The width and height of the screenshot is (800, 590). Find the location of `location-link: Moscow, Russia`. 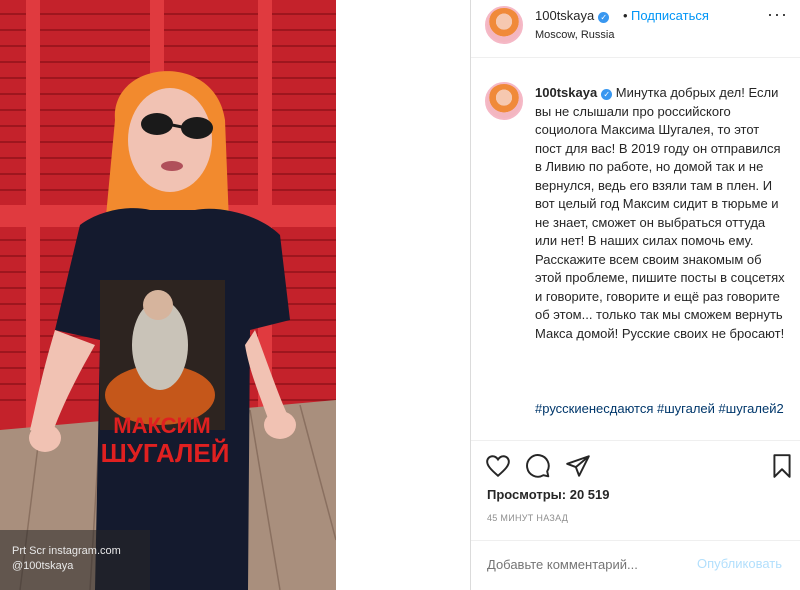

location-link: Moscow, Russia is located at coordinates (574, 35).